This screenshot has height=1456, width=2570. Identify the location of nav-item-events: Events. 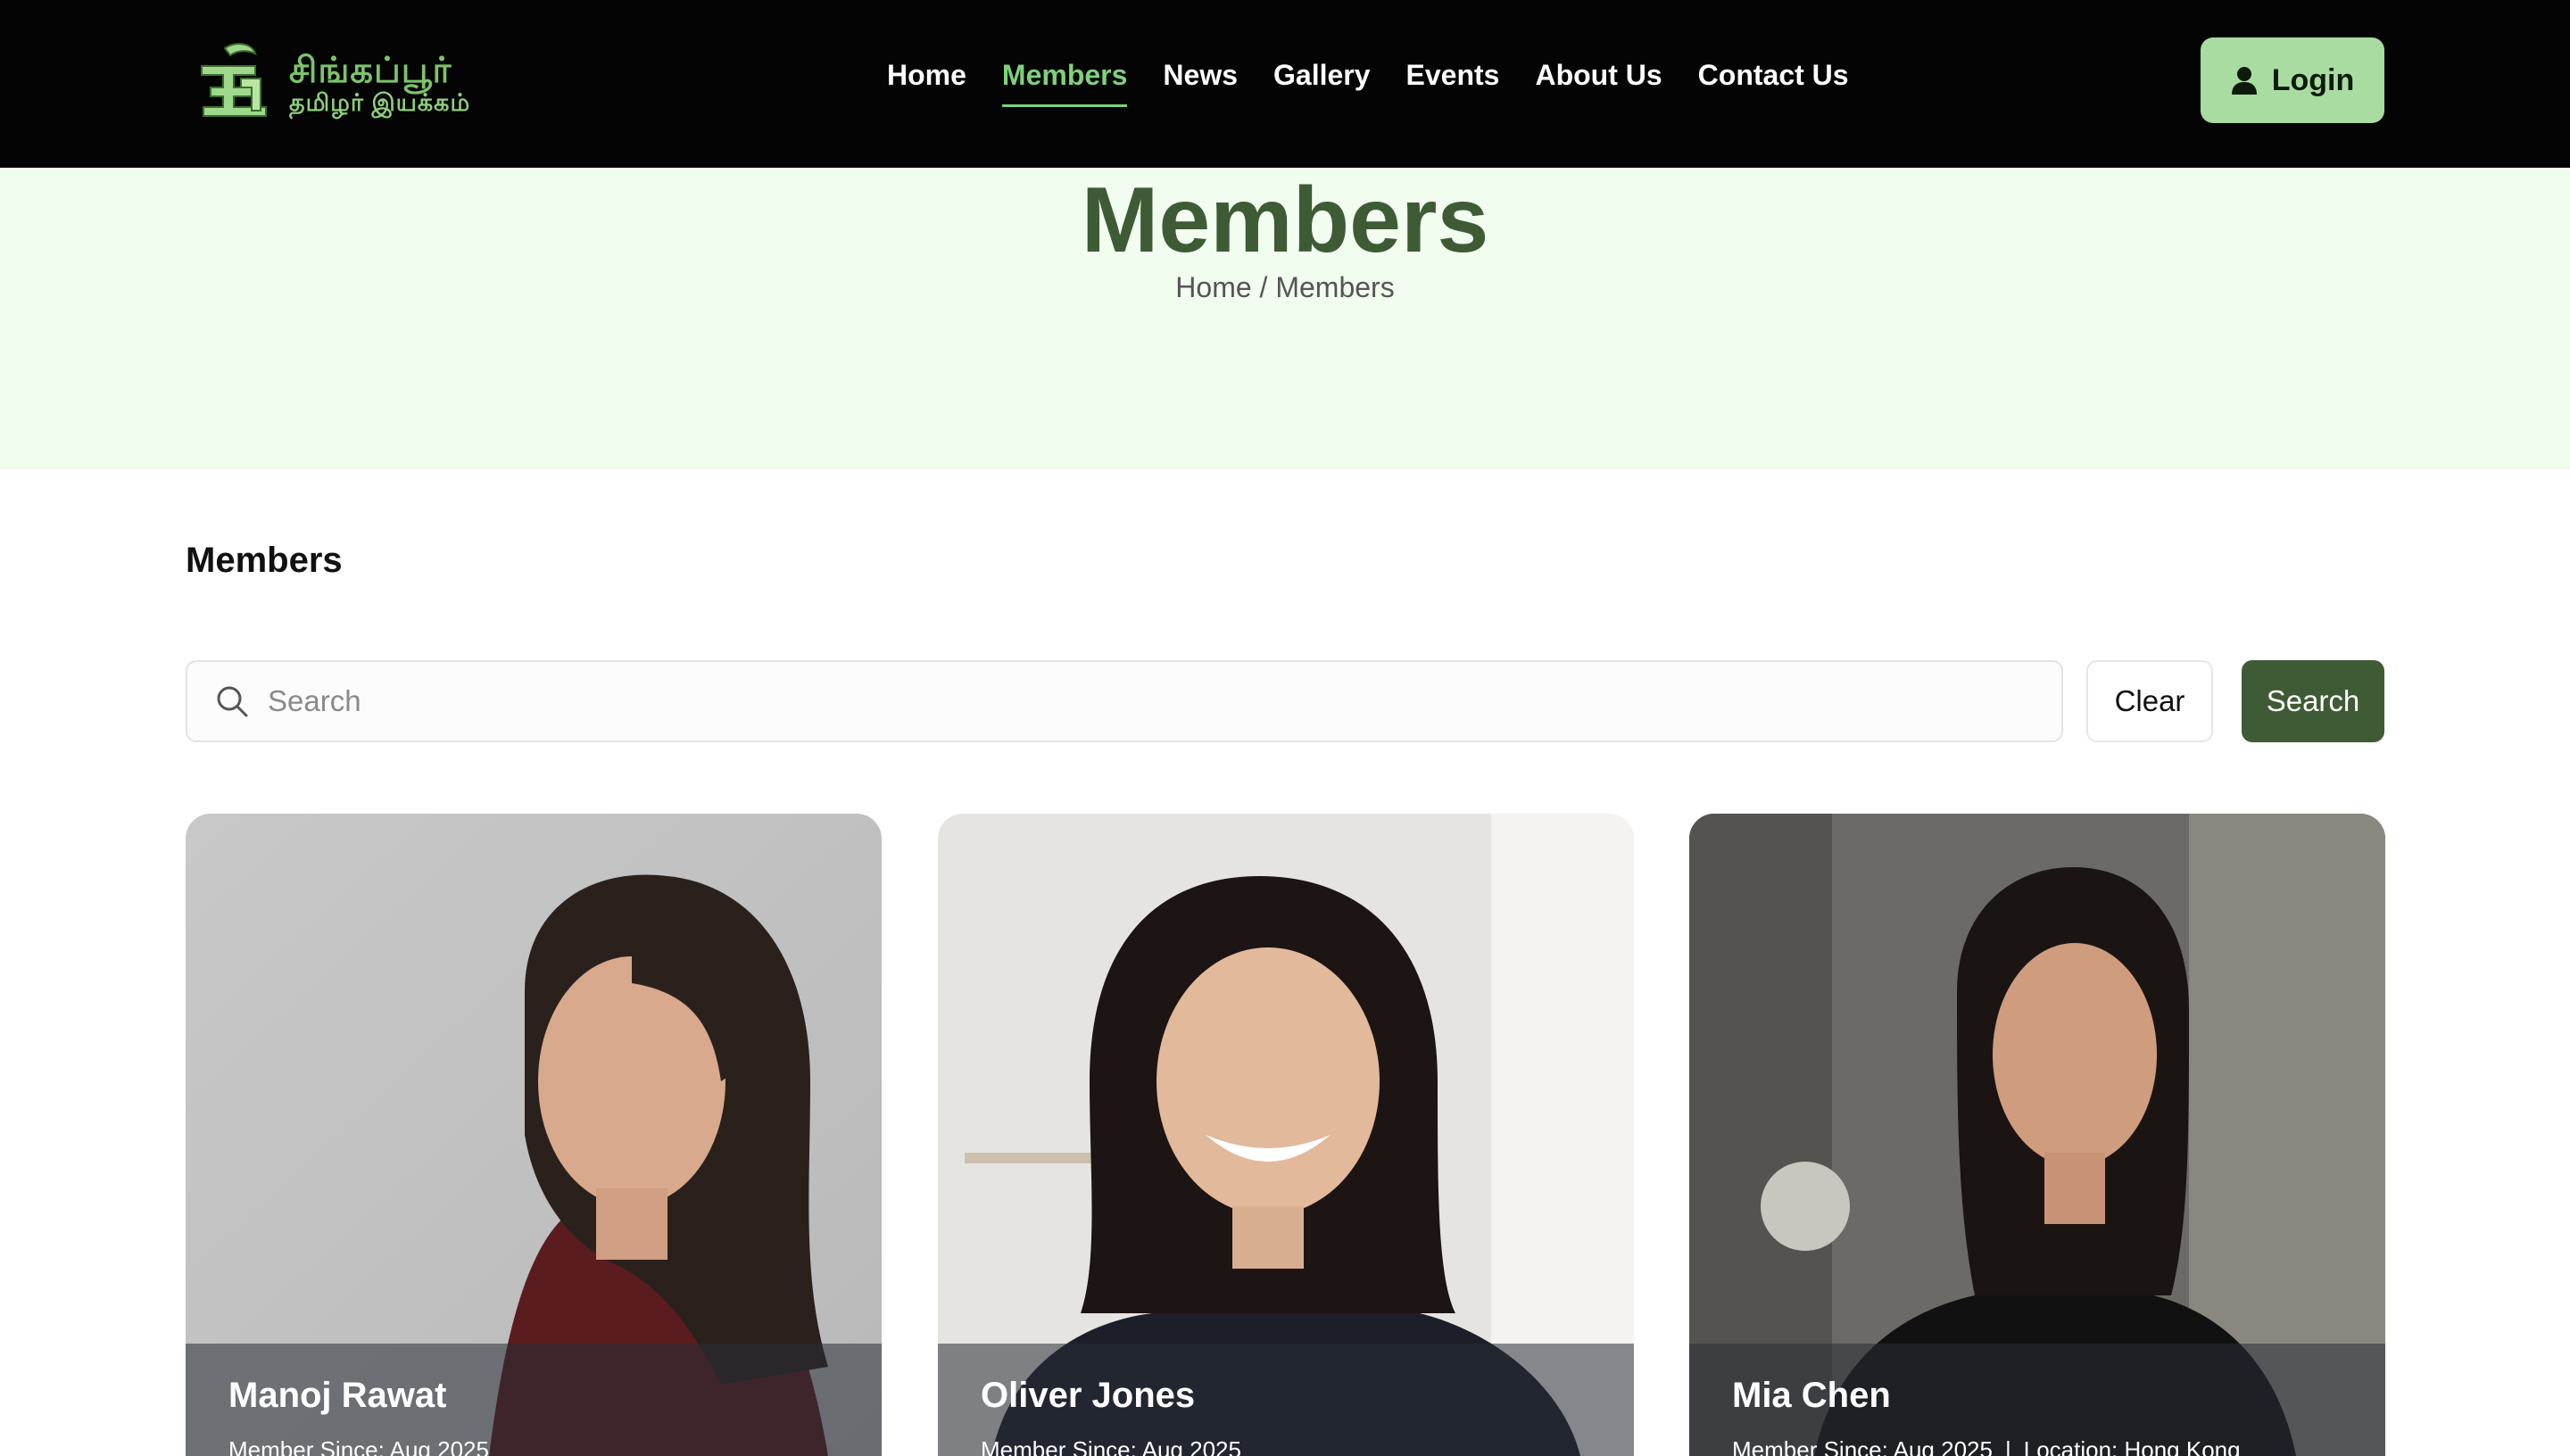
(1453, 83).